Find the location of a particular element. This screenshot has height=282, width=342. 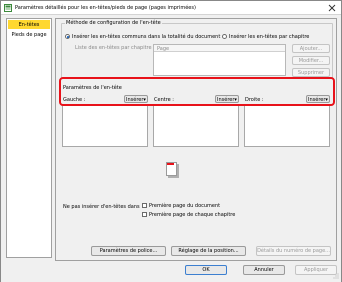

cancel-button: Annuler is located at coordinates (264, 270).